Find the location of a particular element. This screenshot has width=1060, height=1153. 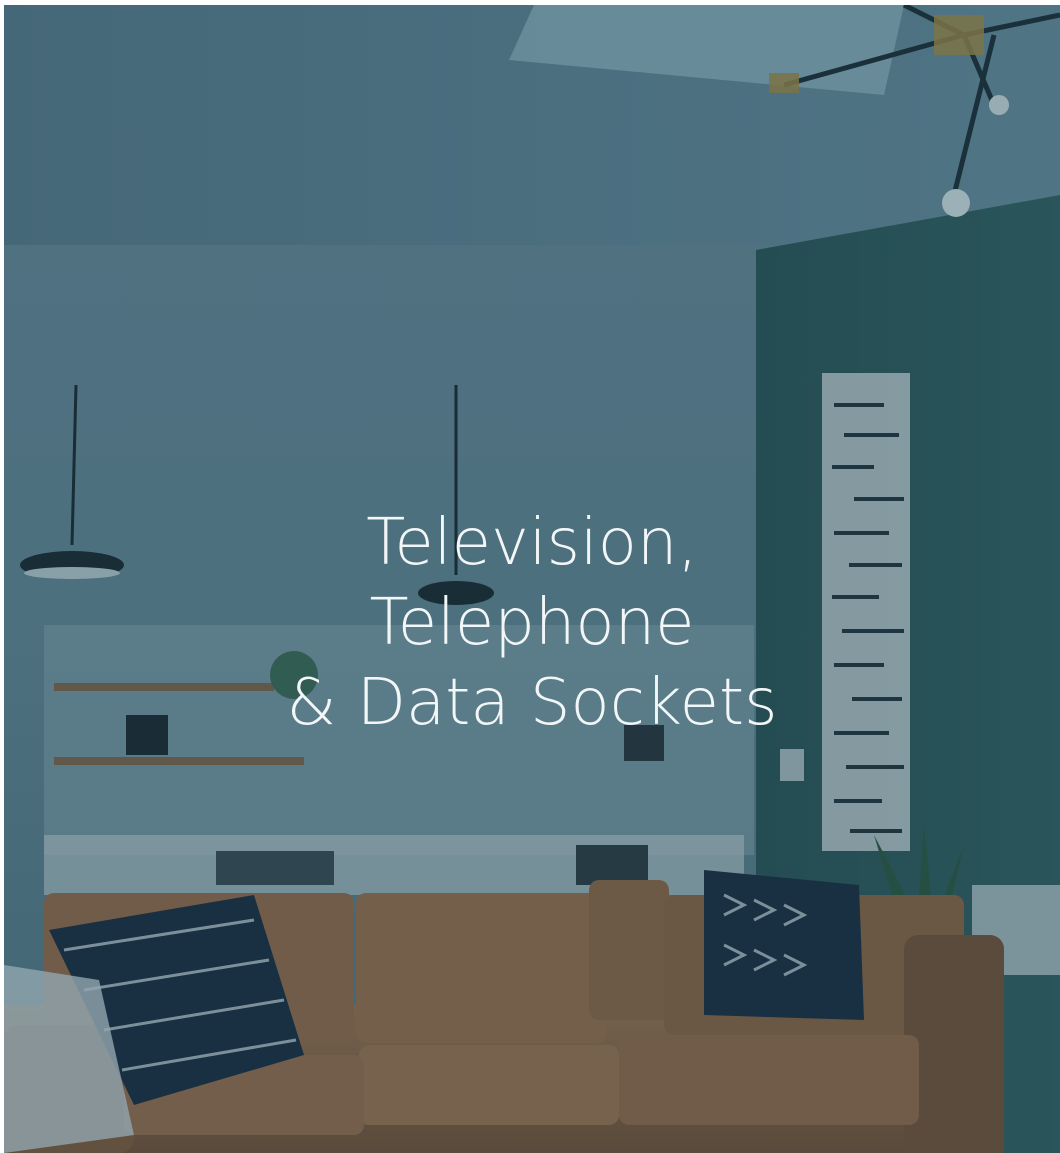

hero-title-line-1: Television, is located at coordinates (532, 543).